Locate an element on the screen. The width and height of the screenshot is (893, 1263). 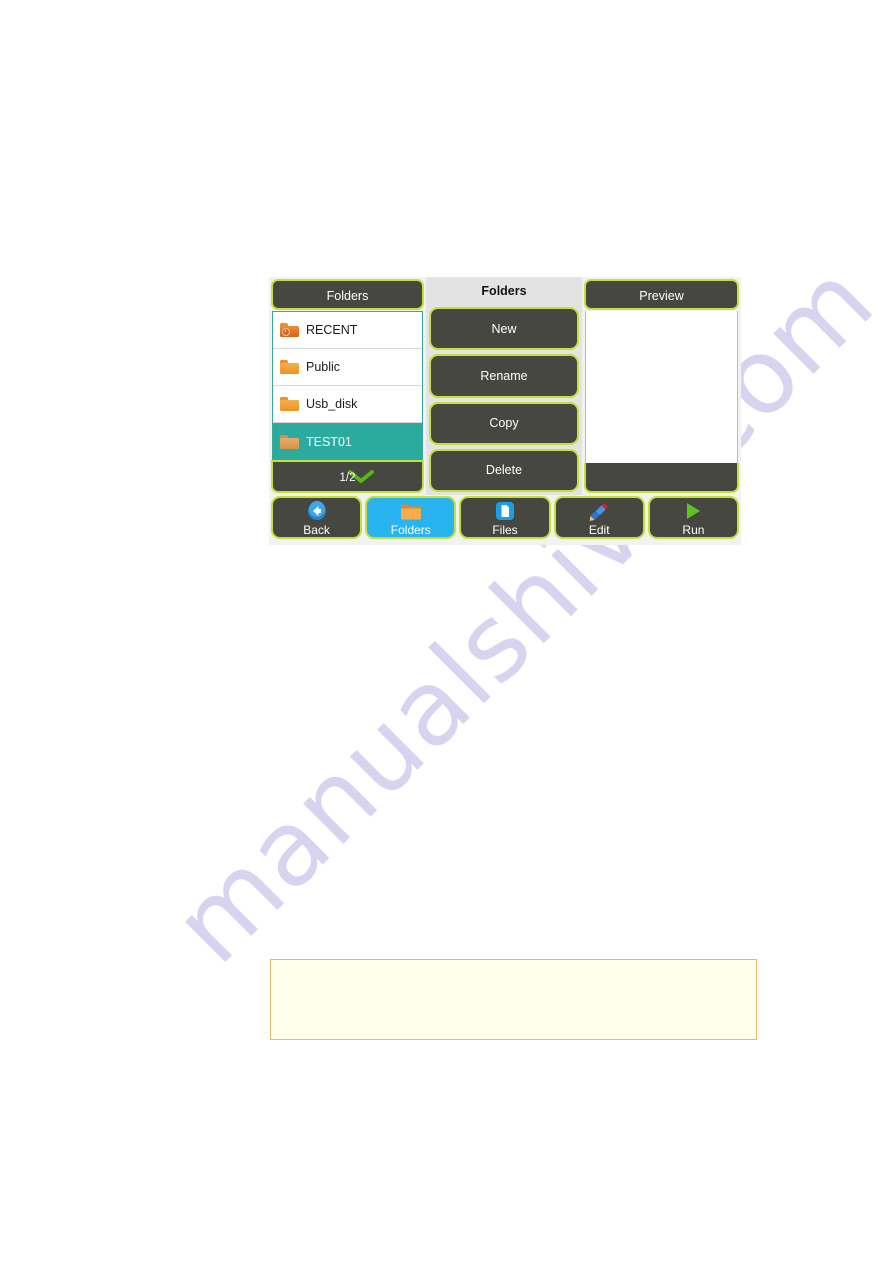
folder-actions-panel: Folders New Rename Copy Delete is located at coordinates (504, 386).